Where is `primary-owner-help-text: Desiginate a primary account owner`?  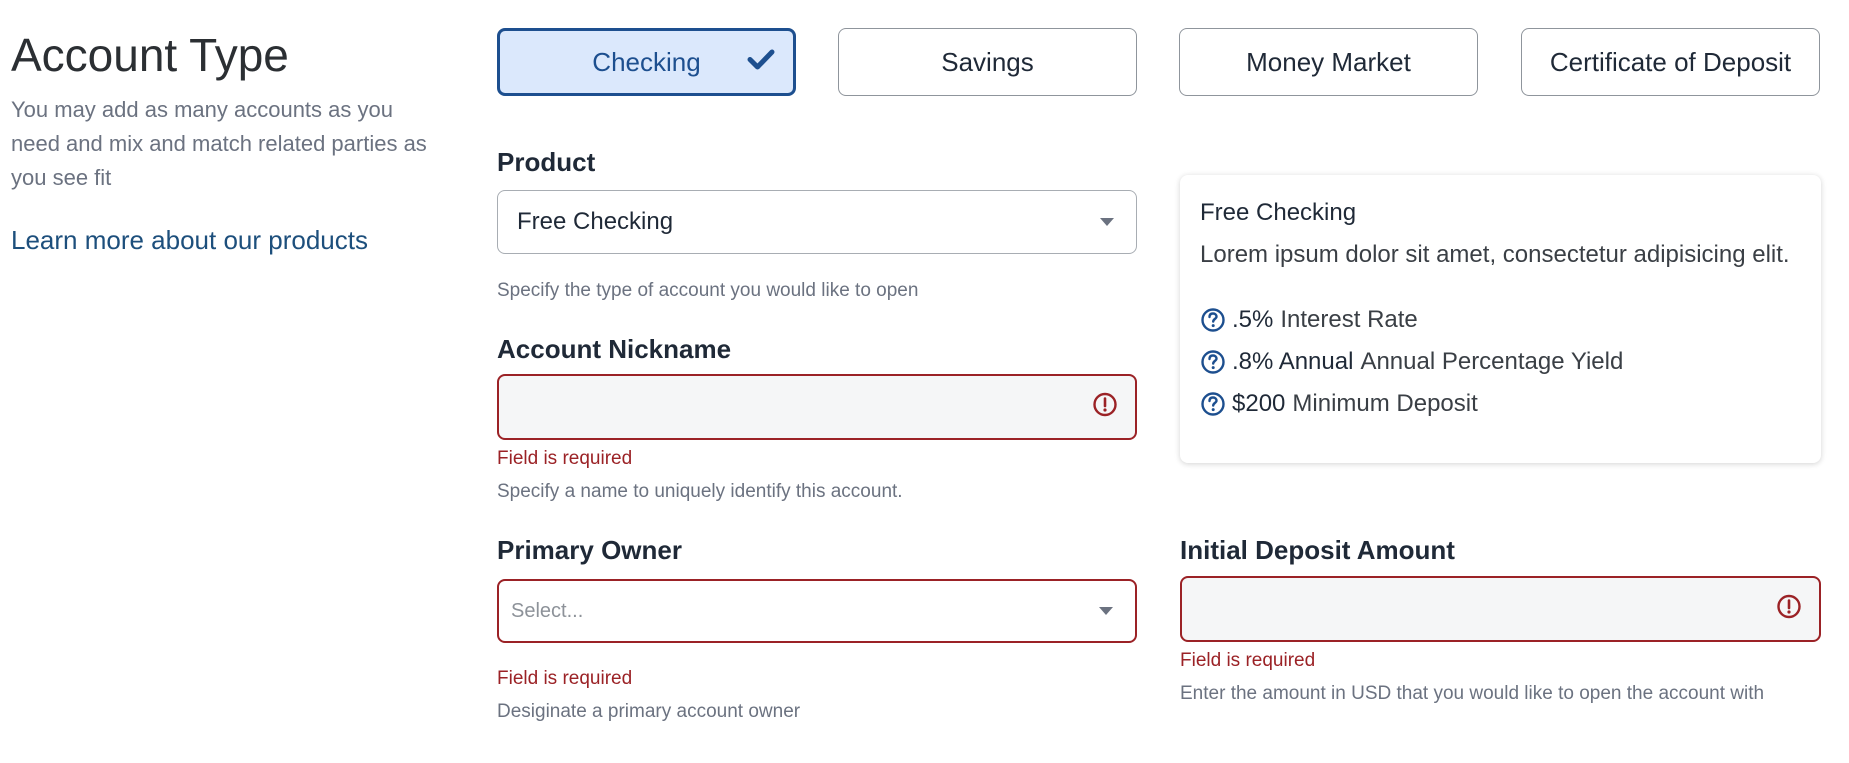 primary-owner-help-text: Desiginate a primary account owner is located at coordinates (649, 711).